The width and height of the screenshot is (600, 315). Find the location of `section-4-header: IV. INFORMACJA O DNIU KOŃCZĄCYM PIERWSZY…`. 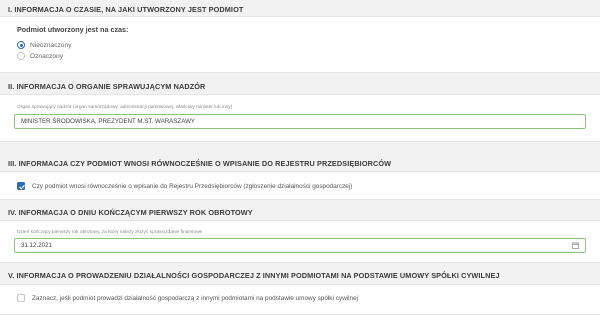

section-4-header: IV. INFORMACJA O DNIU KOŃCZĄCYM PIERWSZY… is located at coordinates (300, 212).